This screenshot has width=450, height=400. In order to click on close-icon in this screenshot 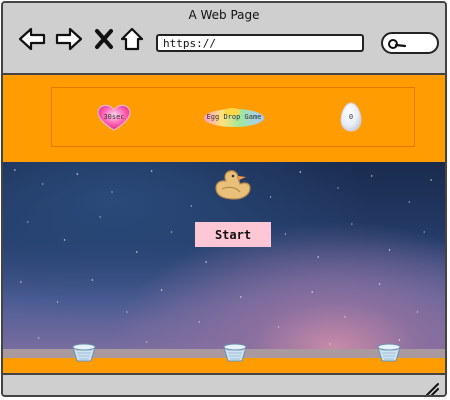, I will do `click(104, 39)`.